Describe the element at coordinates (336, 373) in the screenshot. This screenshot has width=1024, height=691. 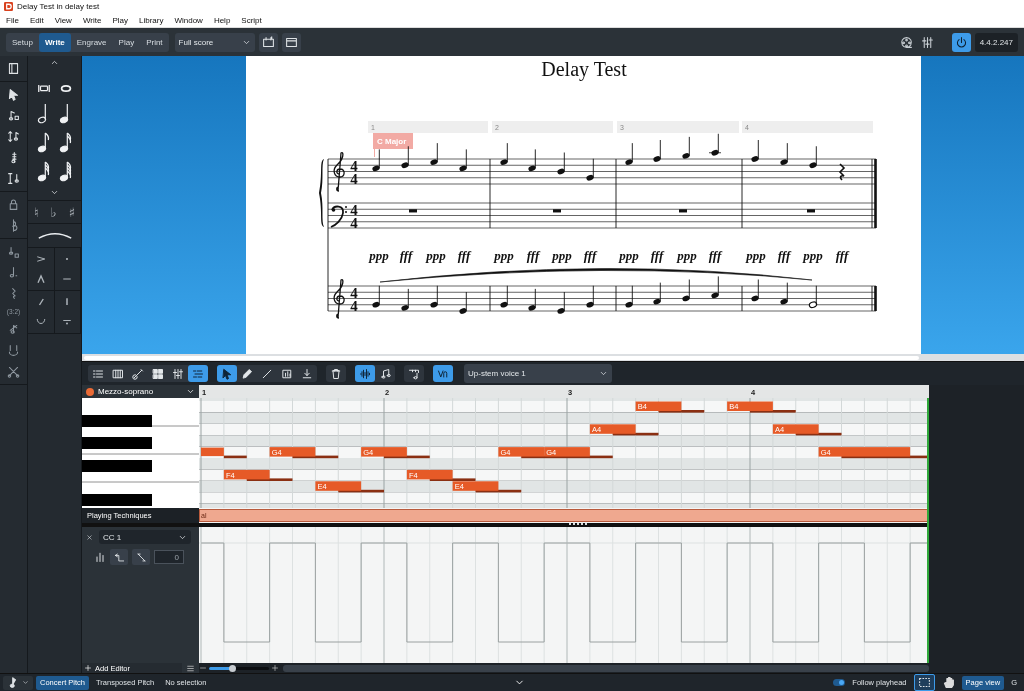
I see `trash-icon` at that location.